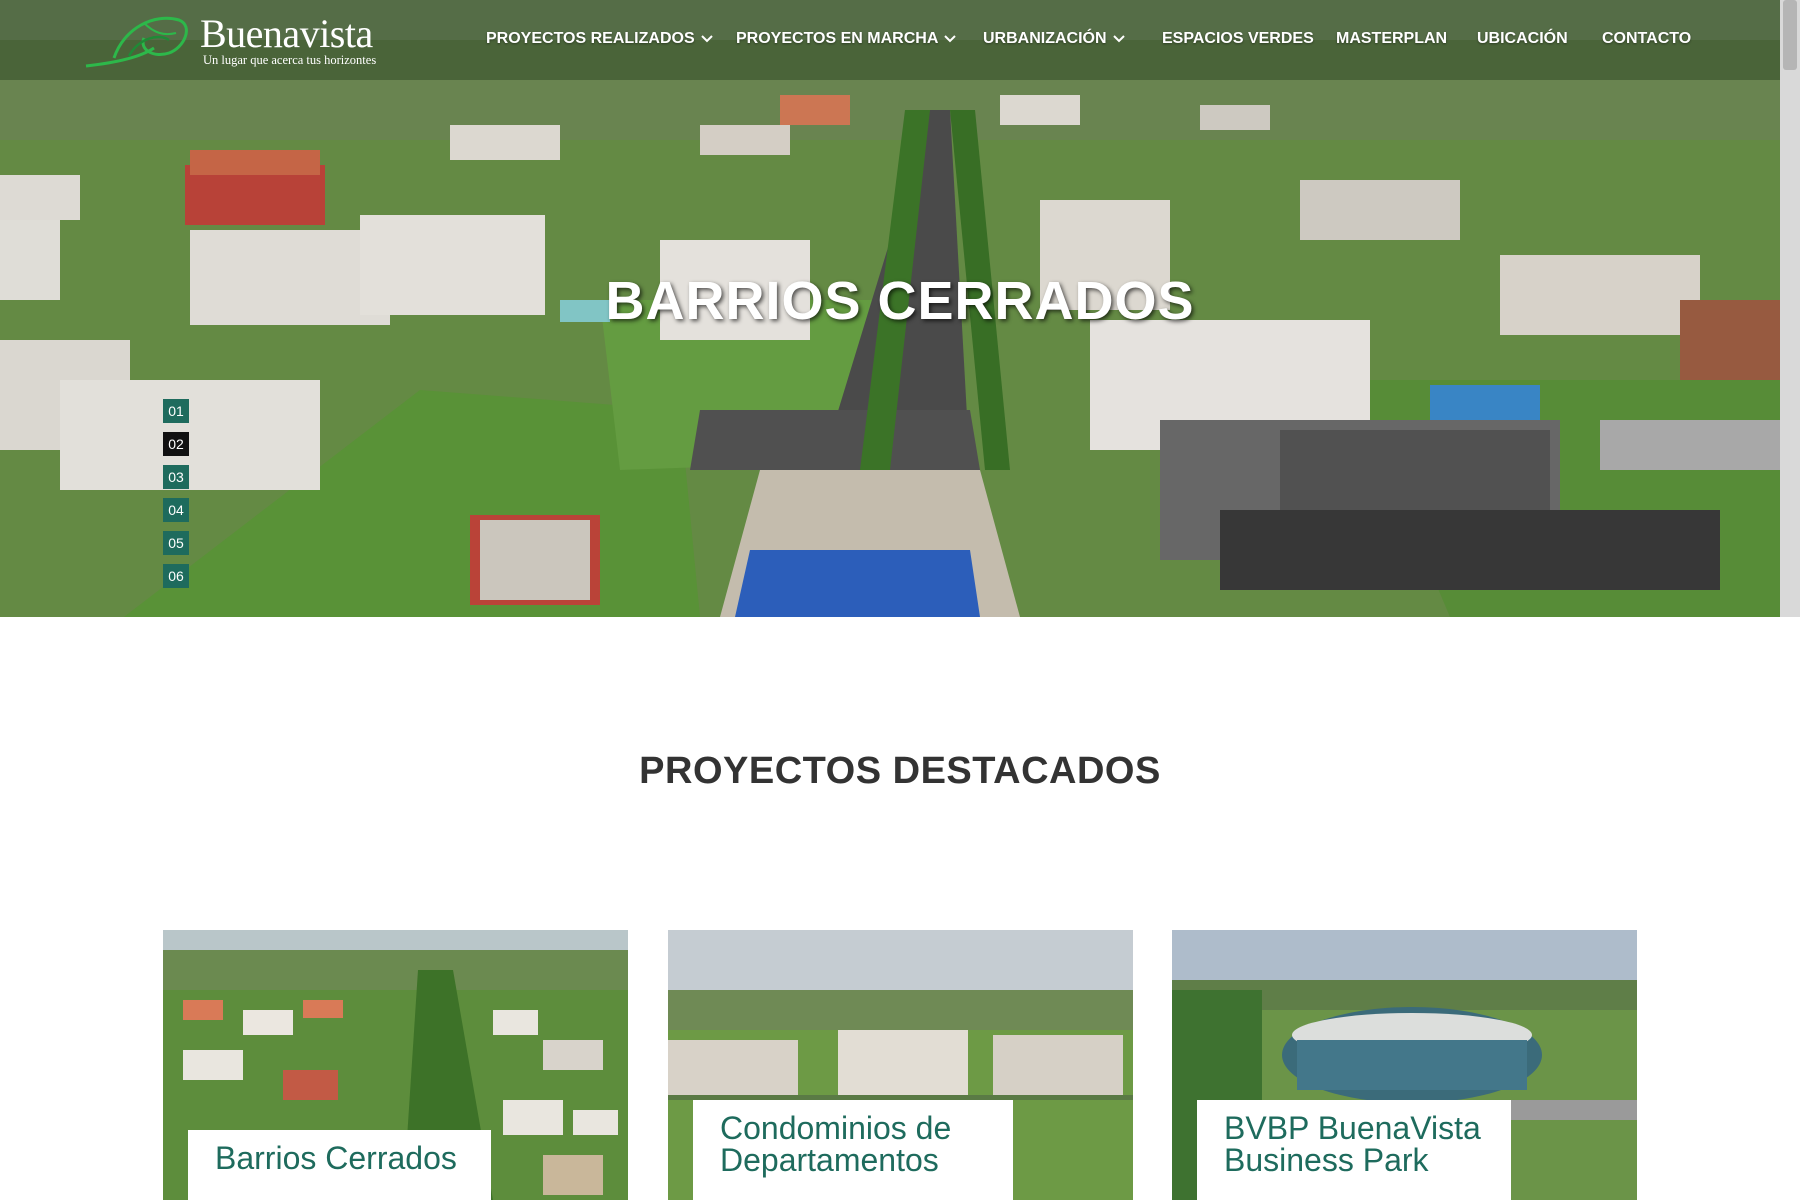 The width and height of the screenshot is (1800, 1200). I want to click on project-card-title-line2: Business Park, so click(1326, 1160).